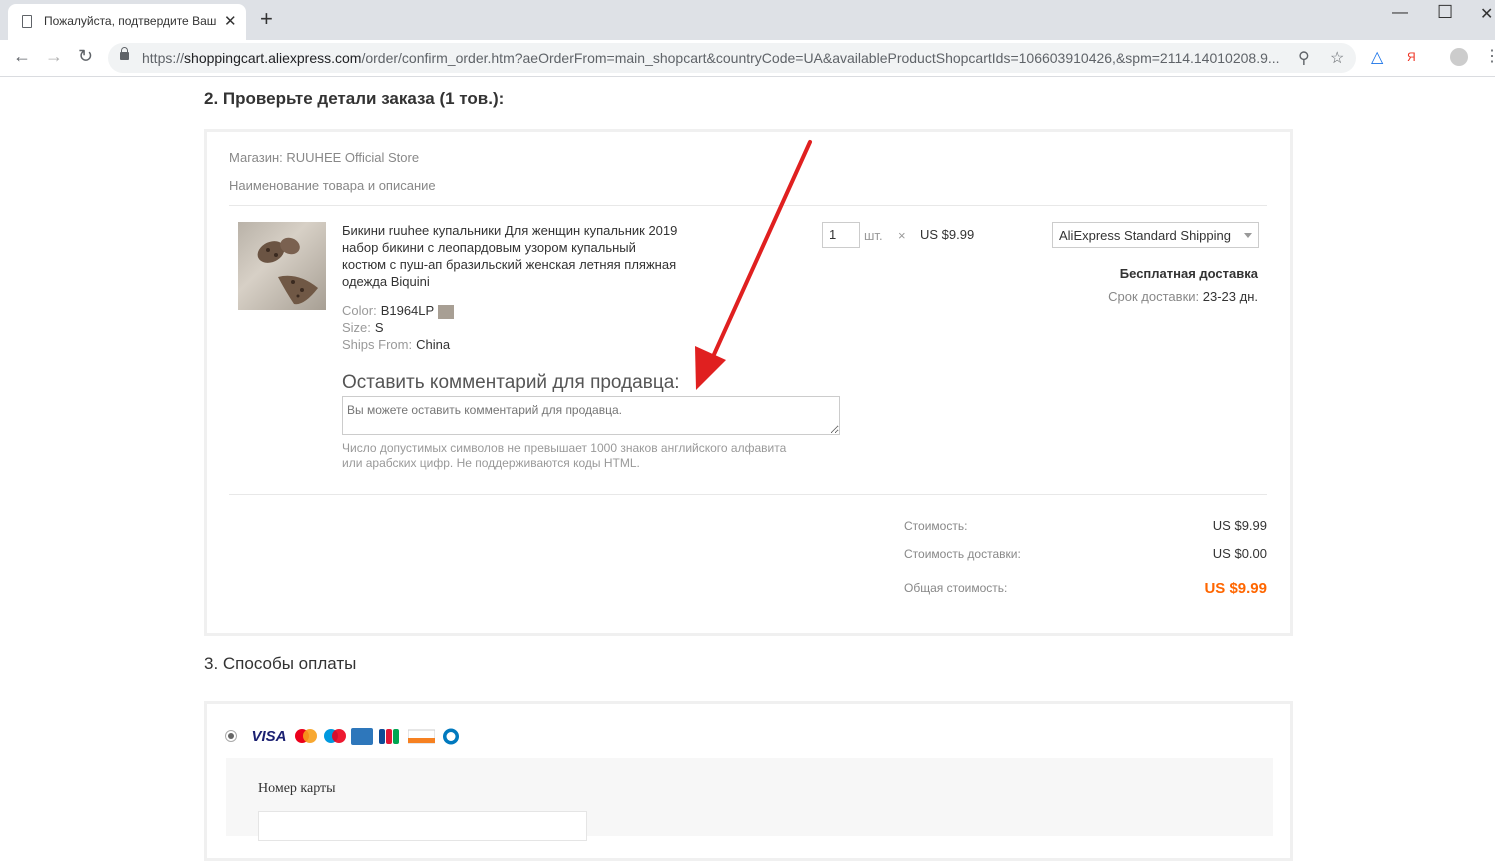 The width and height of the screenshot is (1495, 861). I want to click on tab-title: Пожалуйста, подтвердите Ваш з, so click(130, 21).